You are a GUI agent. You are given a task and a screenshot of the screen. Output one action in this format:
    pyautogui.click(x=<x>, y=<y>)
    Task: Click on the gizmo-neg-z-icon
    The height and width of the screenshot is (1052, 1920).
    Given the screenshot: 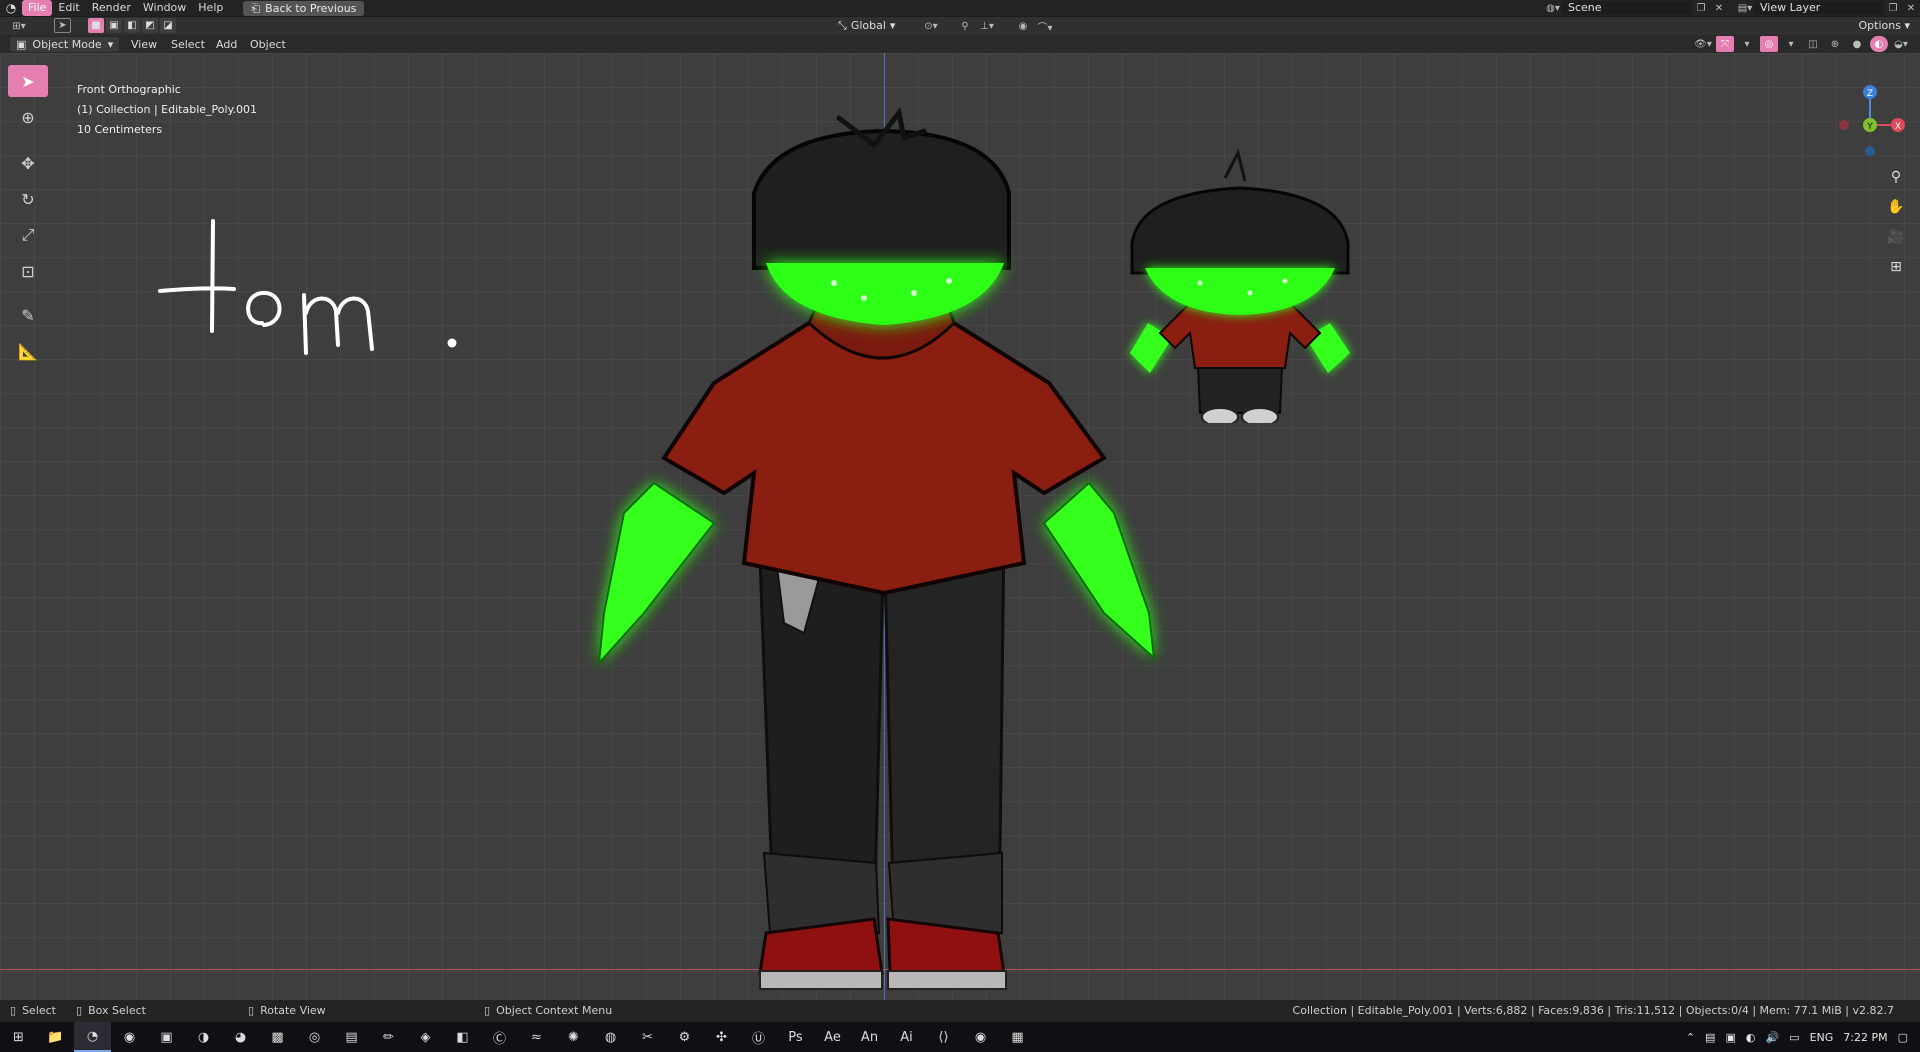 What is the action you would take?
    pyautogui.click(x=1870, y=151)
    